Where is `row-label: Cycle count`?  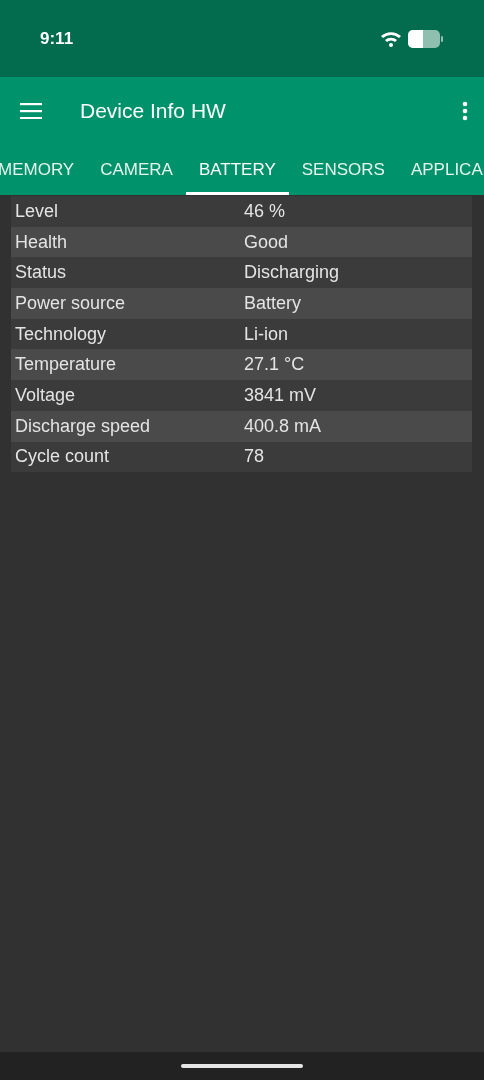
row-label: Cycle count is located at coordinates (63, 457).